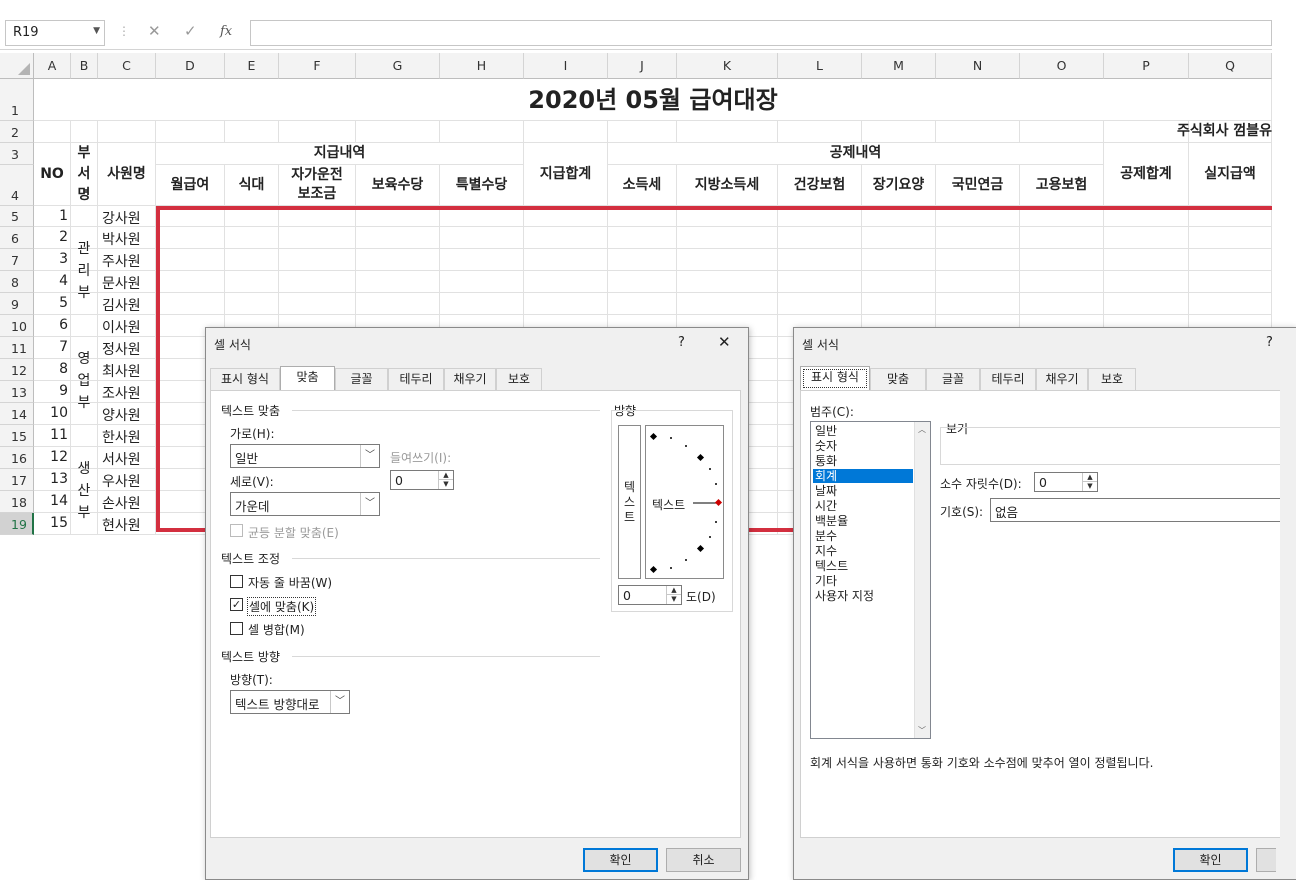 The width and height of the screenshot is (1296, 880). What do you see at coordinates (863, 596) in the screenshot?
I see `category-item: 사용자 지정` at bounding box center [863, 596].